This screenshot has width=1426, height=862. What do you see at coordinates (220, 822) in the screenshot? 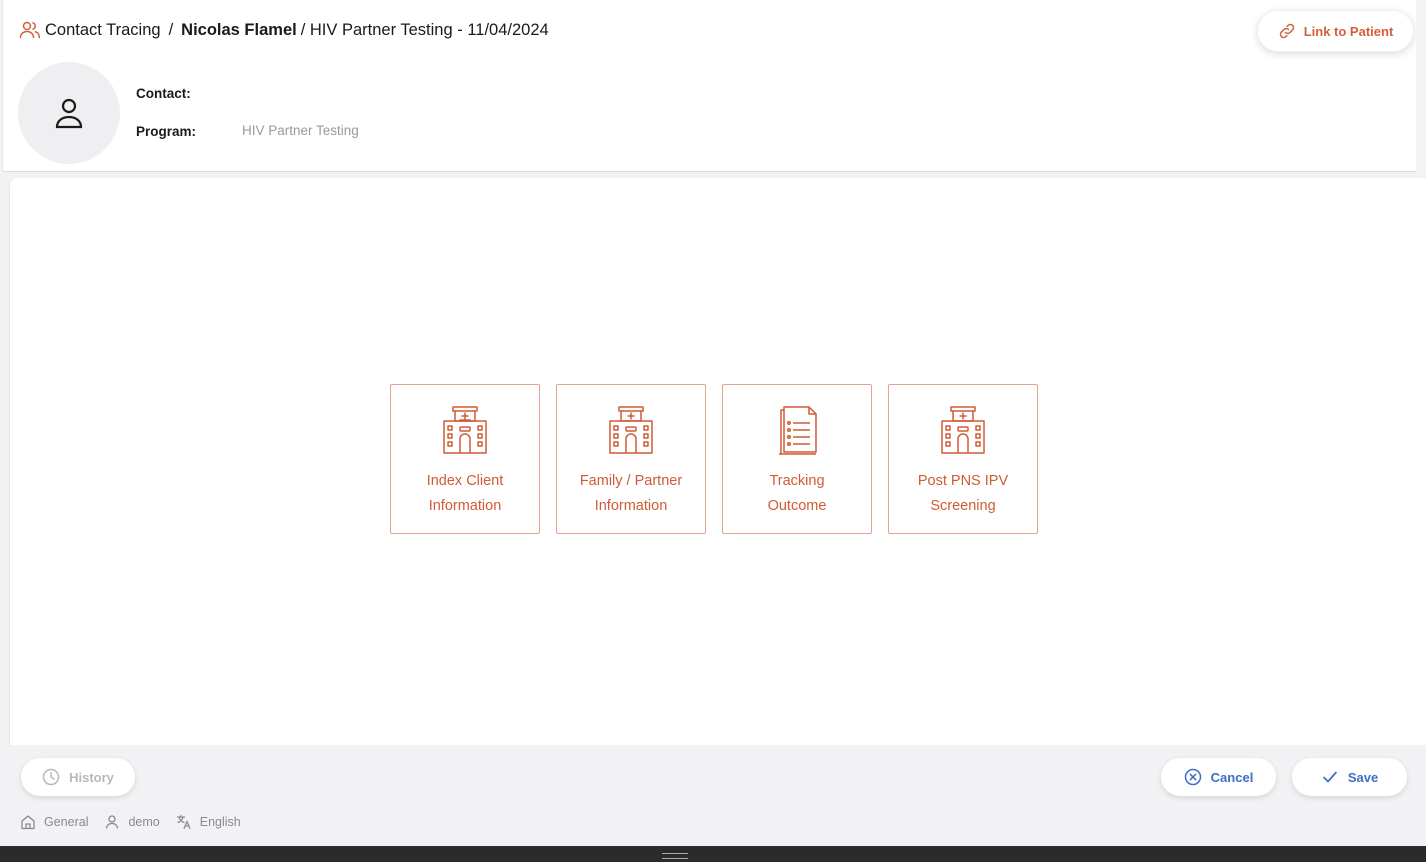
I see `status-language-label: English` at bounding box center [220, 822].